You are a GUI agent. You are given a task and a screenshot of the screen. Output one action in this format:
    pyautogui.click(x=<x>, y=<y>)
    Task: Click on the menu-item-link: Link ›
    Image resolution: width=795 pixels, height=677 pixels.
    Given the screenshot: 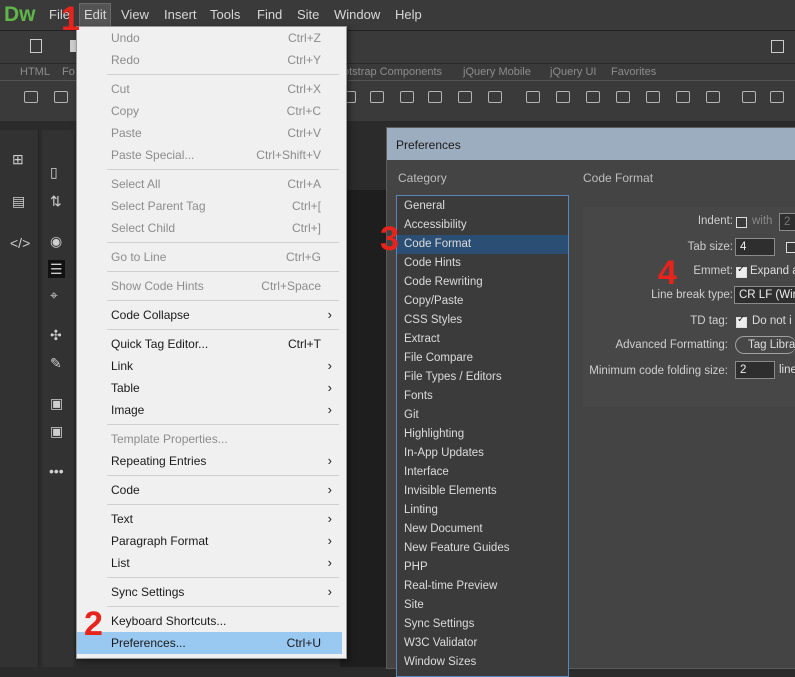 What is the action you would take?
    pyautogui.click(x=209, y=366)
    